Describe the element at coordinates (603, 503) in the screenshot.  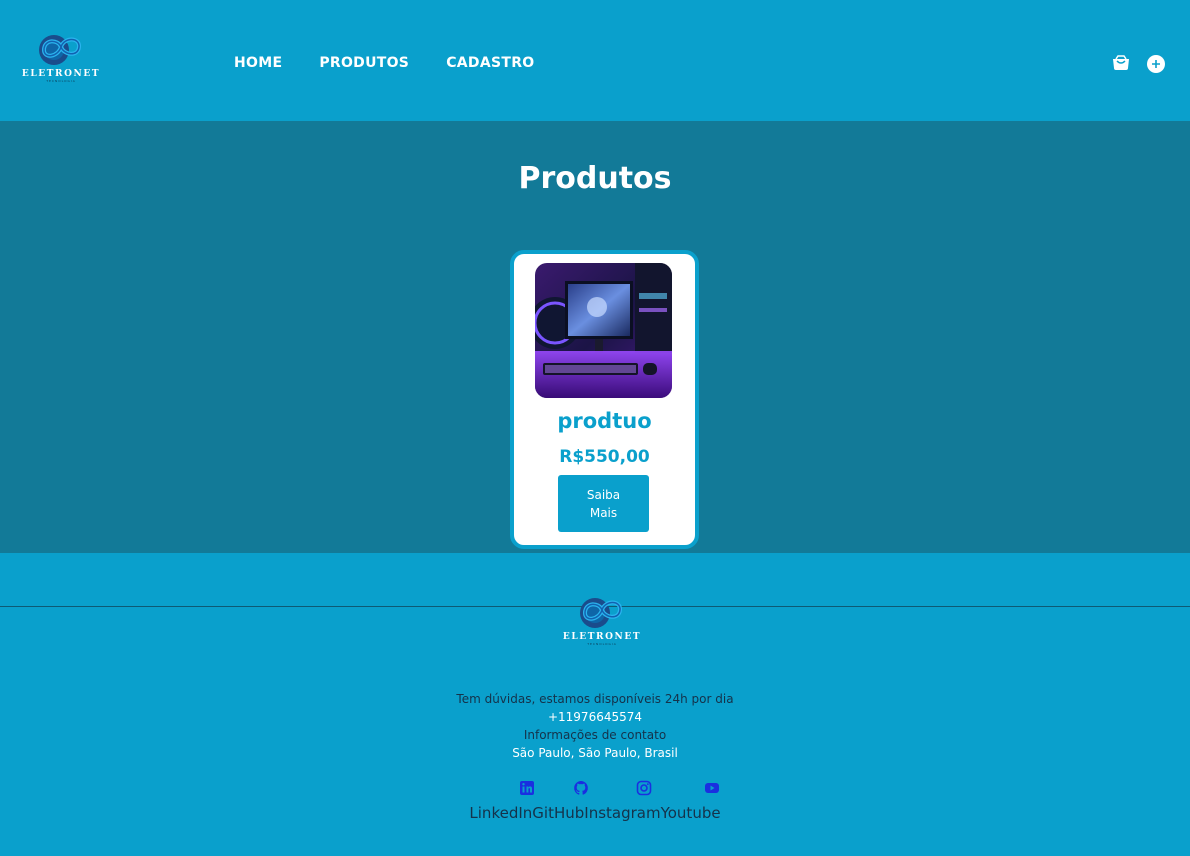
I see `saiba-mais-button: Saiba Mais` at that location.